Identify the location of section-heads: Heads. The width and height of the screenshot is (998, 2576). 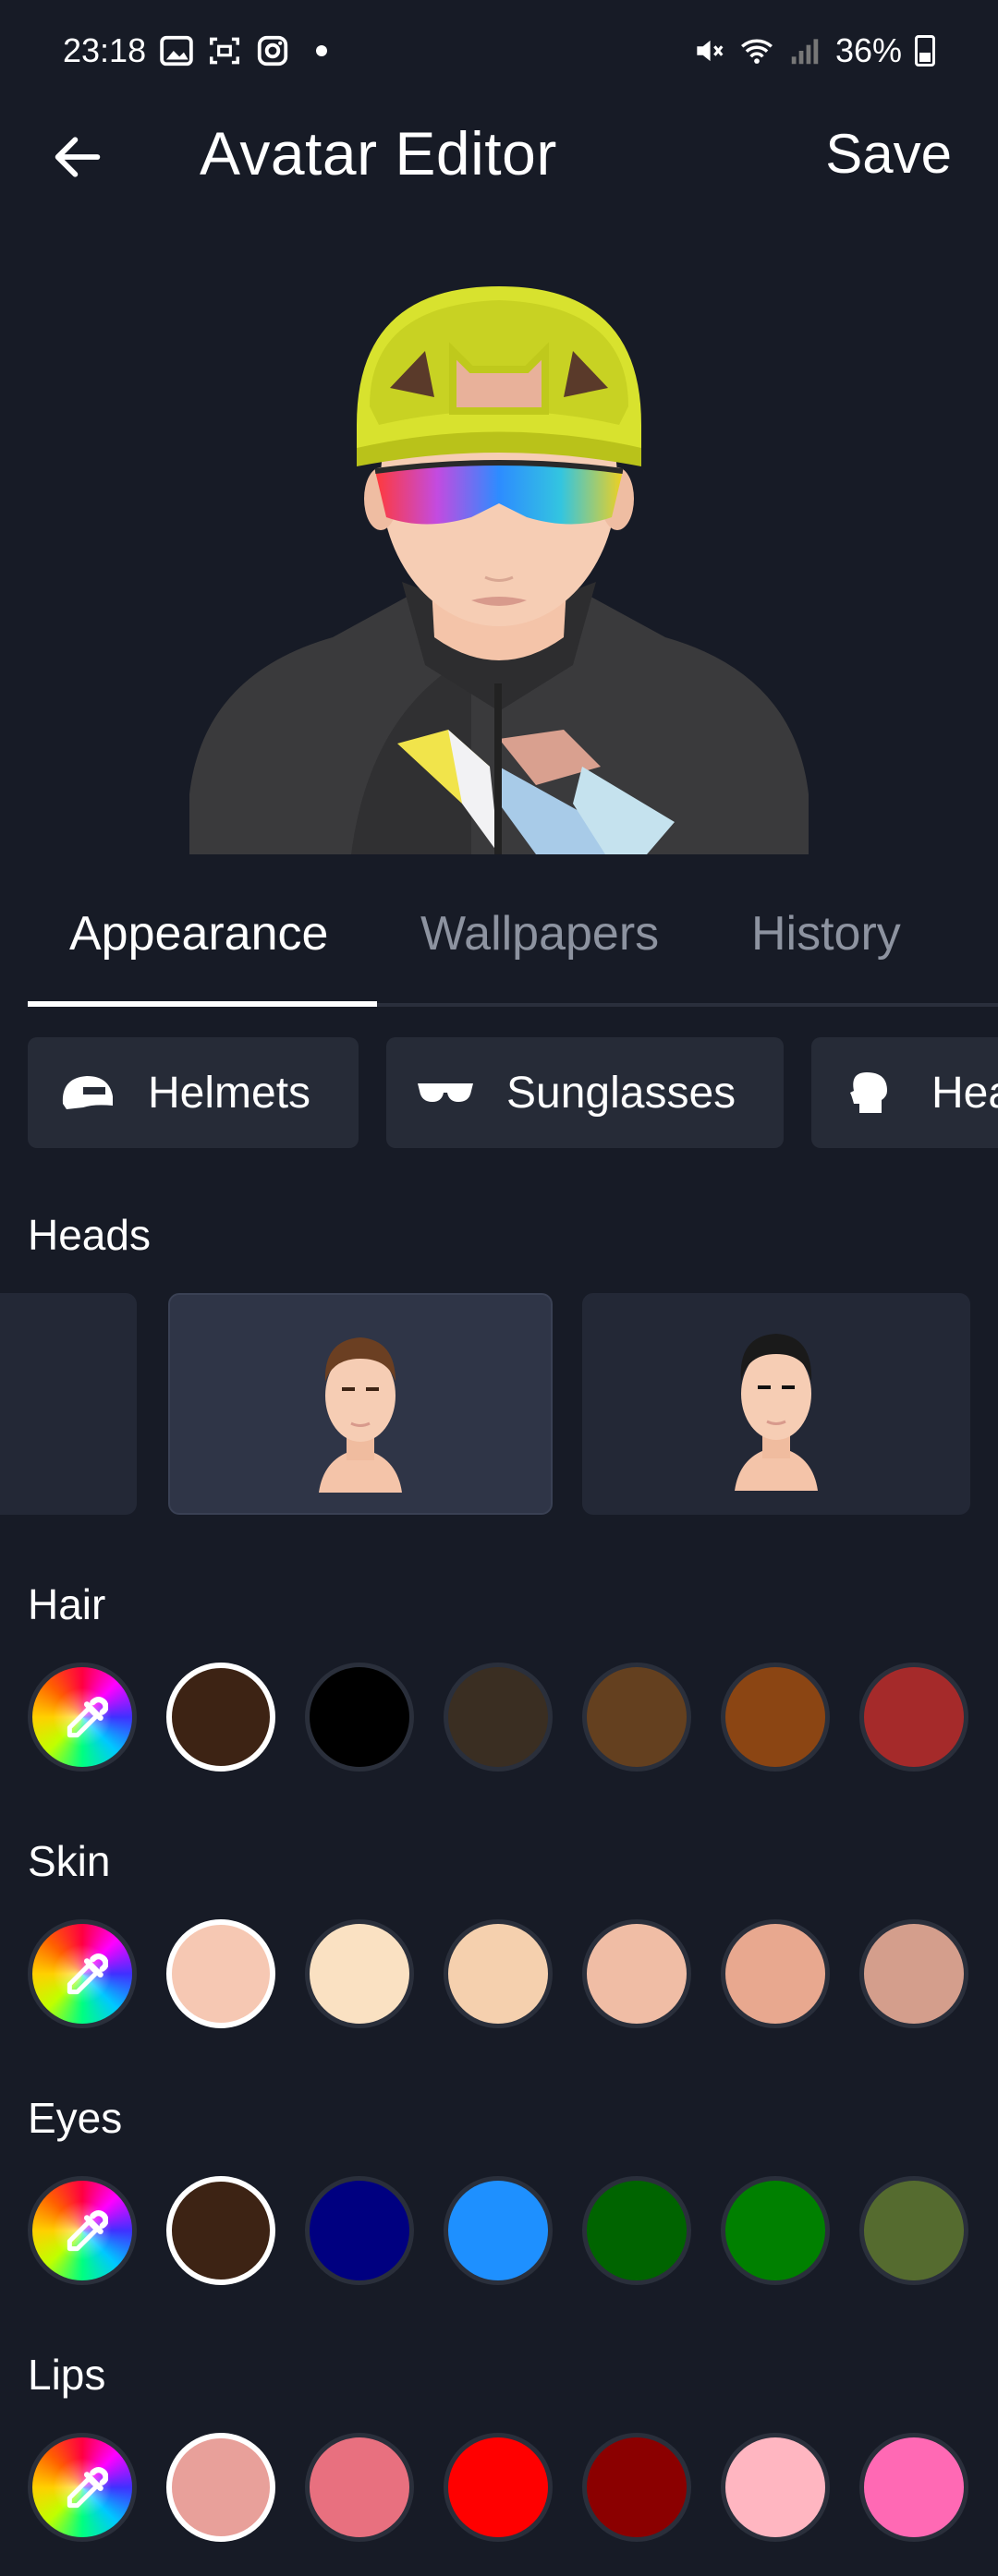
(89, 1235).